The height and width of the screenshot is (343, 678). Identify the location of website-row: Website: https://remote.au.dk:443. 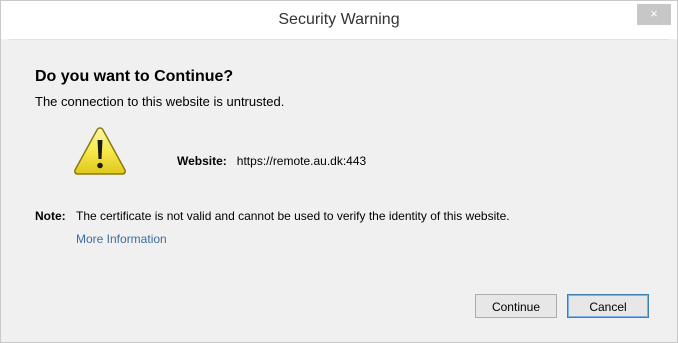
(271, 161).